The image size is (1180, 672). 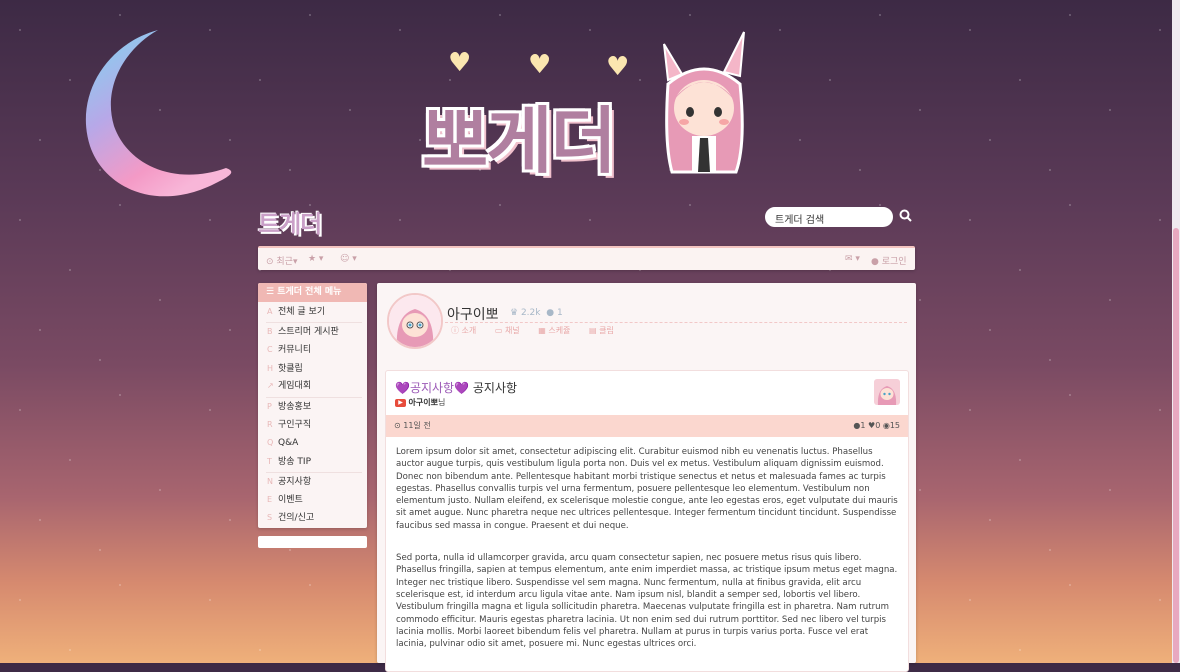 I want to click on emoji-dropdown-icon: ☺ ▾, so click(x=348, y=259).